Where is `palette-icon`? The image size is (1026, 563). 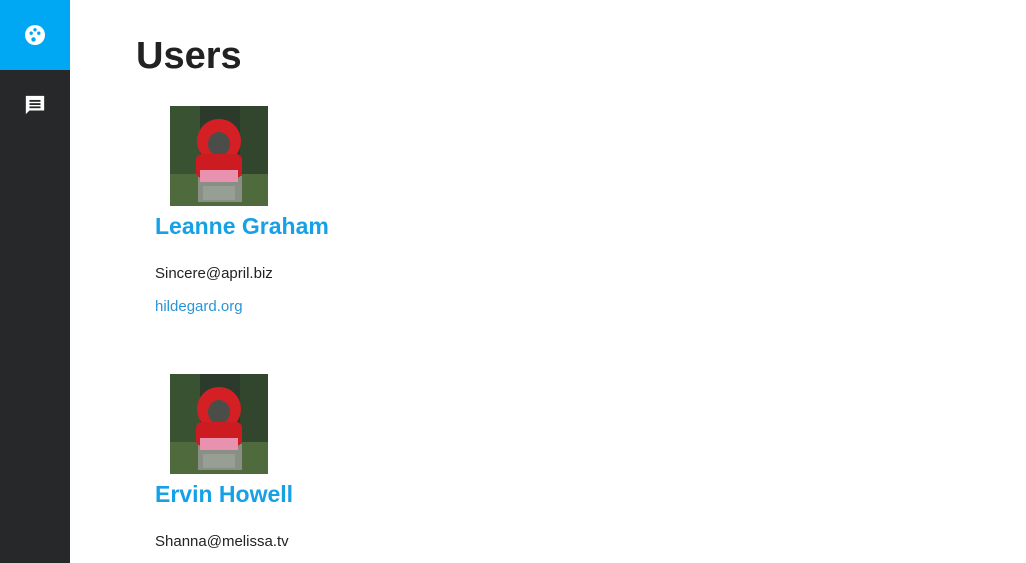
palette-icon is located at coordinates (35, 35).